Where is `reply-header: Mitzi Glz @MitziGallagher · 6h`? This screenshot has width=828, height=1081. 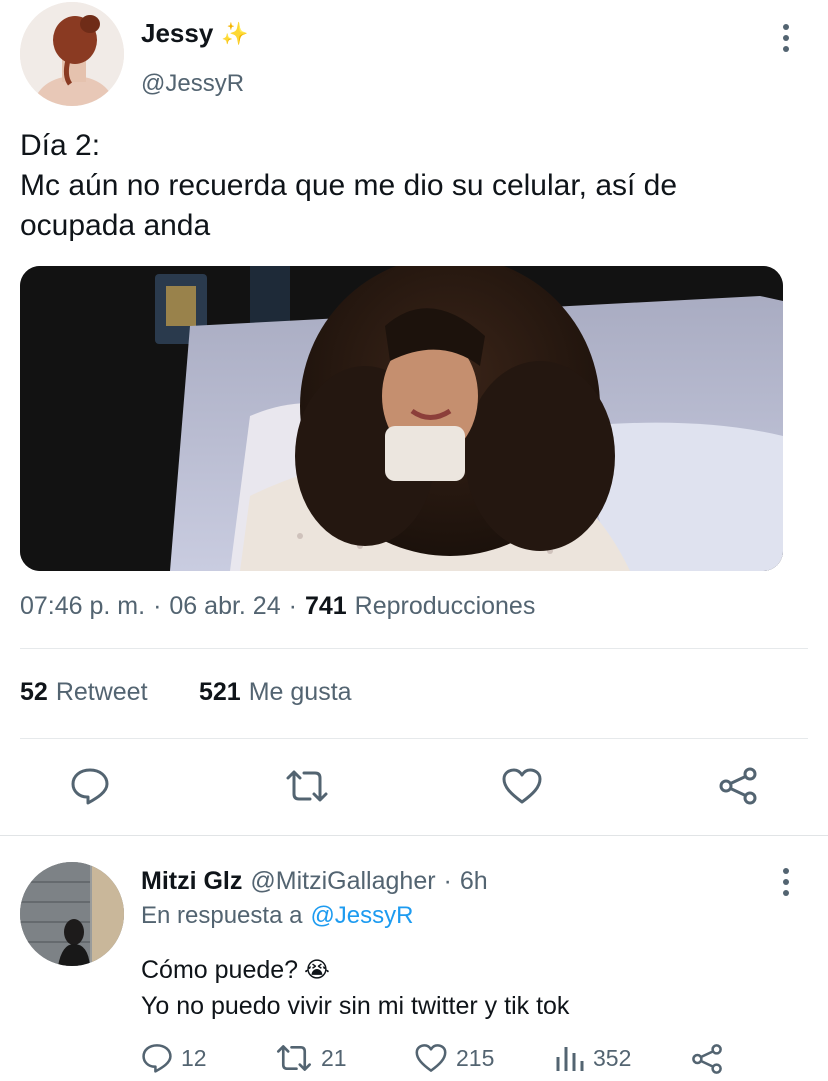
reply-header: Mitzi Glz @MitziGallagher · 6h is located at coordinates (314, 881).